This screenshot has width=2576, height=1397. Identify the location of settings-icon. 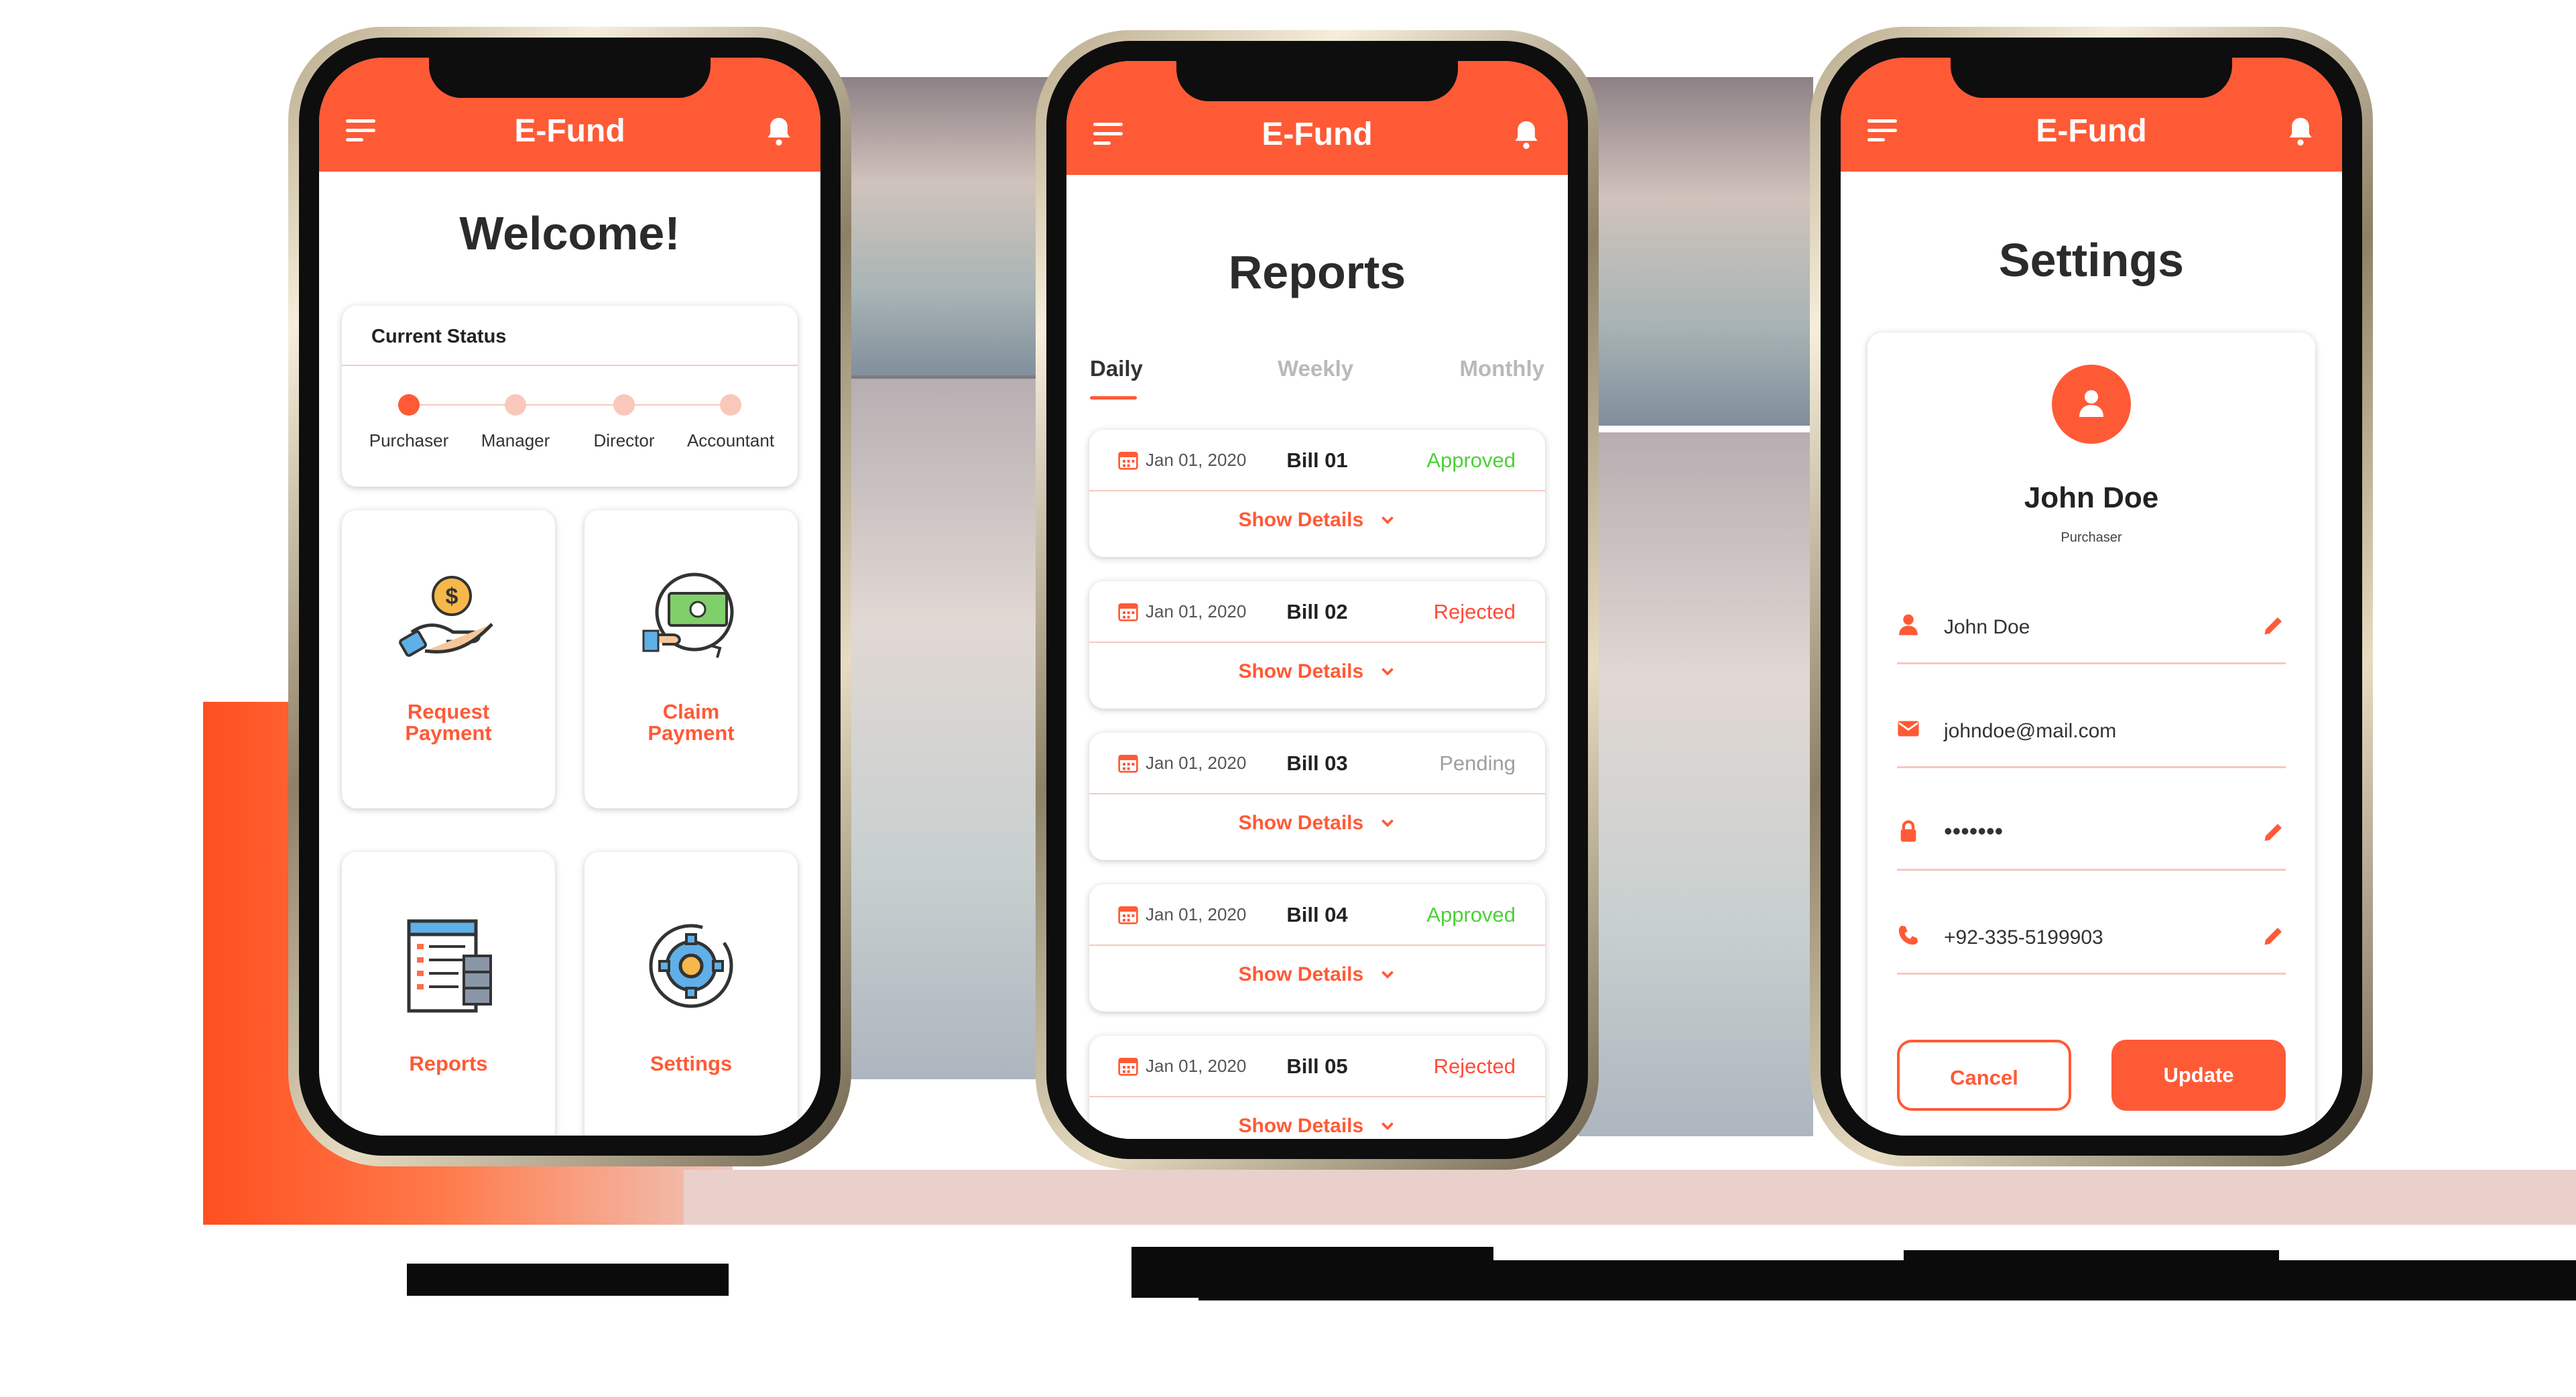
(691, 966).